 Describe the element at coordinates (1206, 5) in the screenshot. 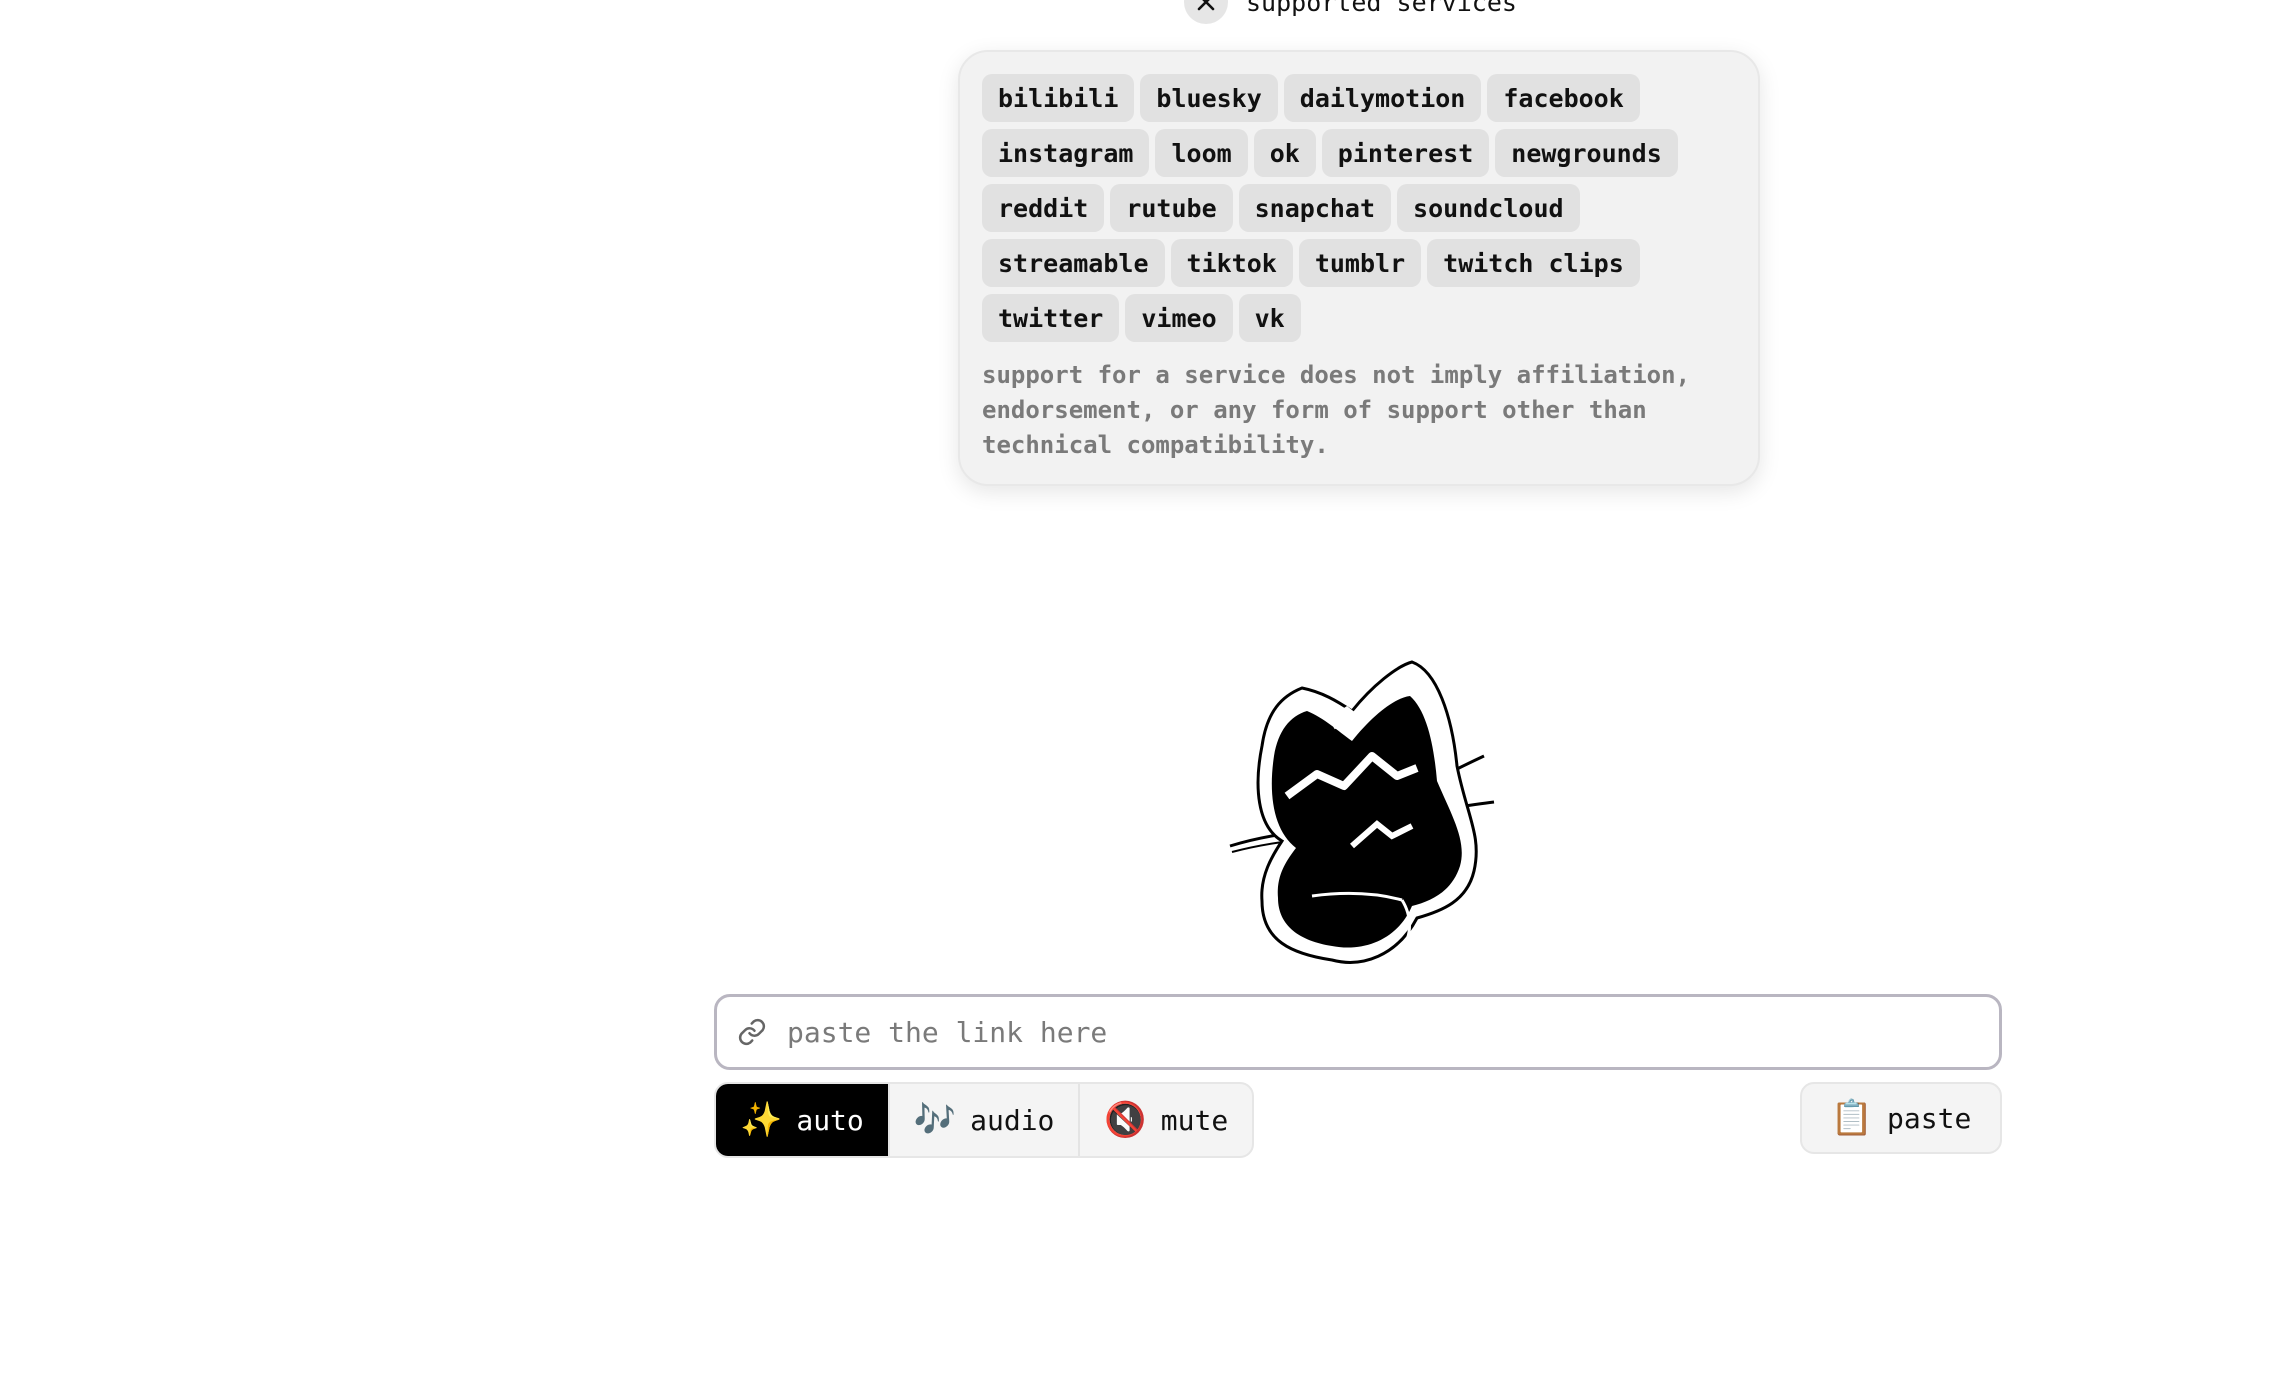

I see `close-icon` at that location.